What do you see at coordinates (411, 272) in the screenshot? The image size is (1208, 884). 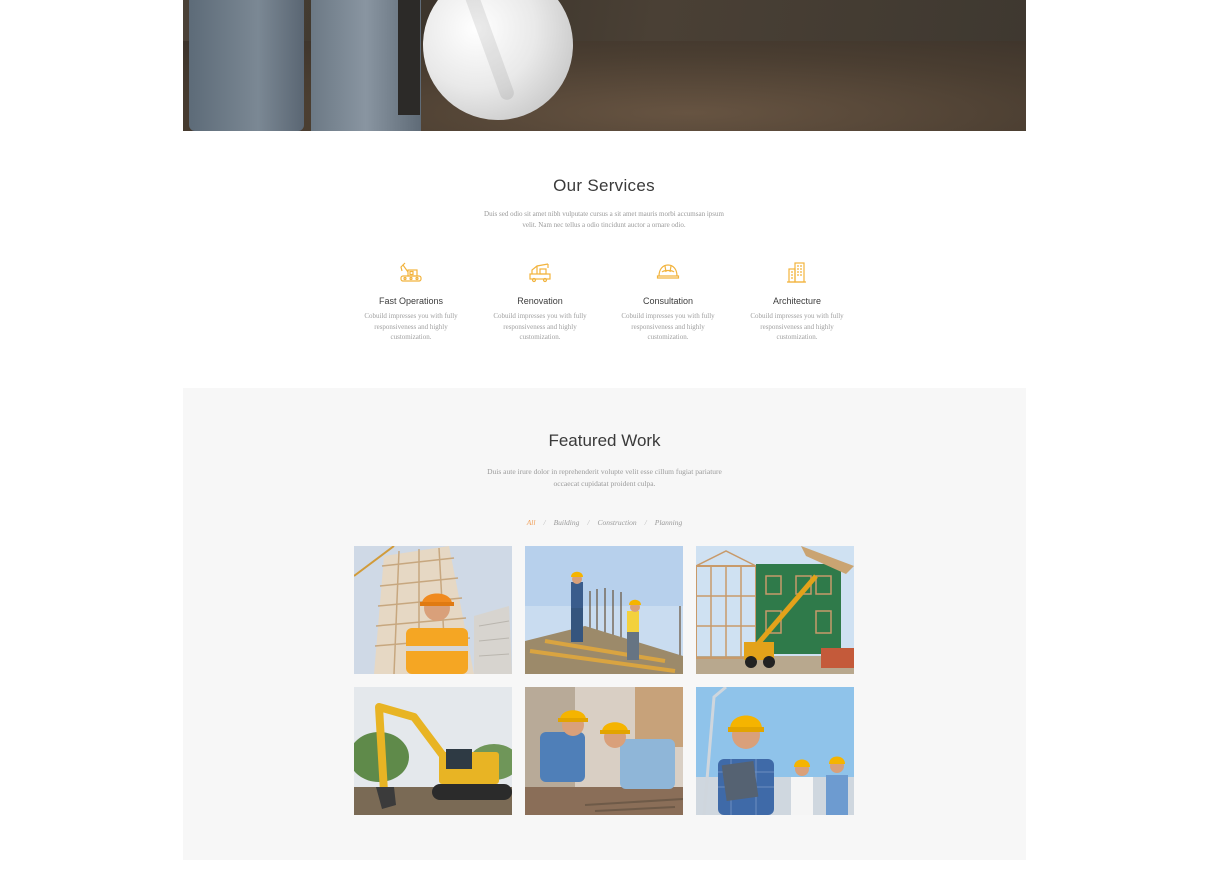 I see `excavator-icon` at bounding box center [411, 272].